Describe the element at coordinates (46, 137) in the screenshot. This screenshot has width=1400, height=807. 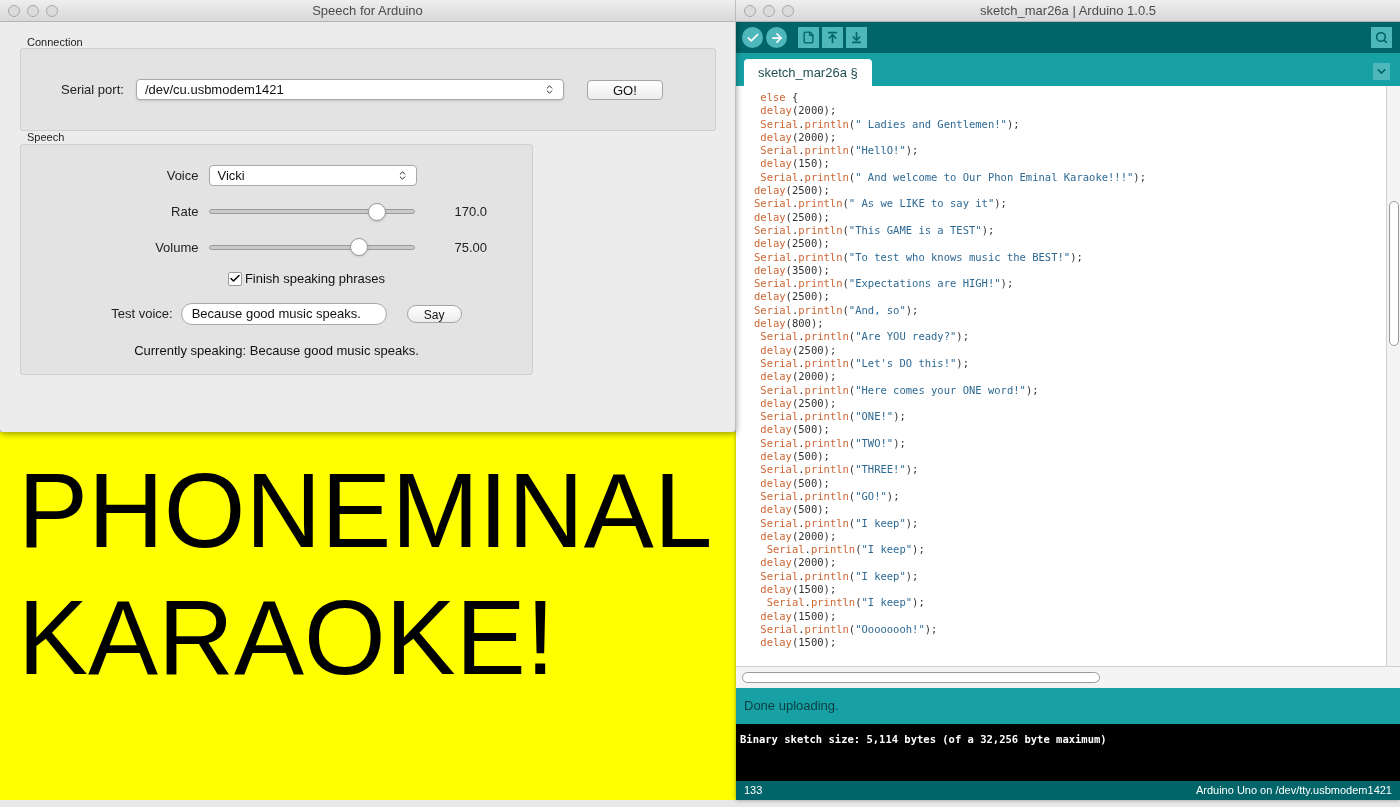
I see `group-label: Speech` at that location.